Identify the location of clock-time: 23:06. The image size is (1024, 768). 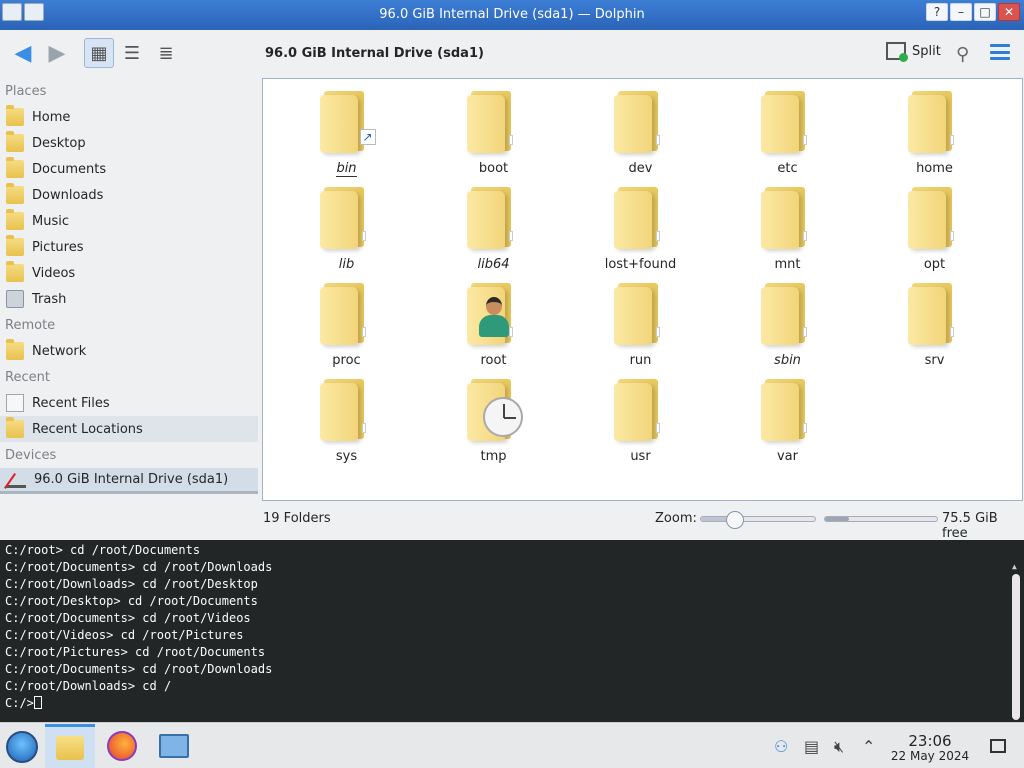
(930, 741).